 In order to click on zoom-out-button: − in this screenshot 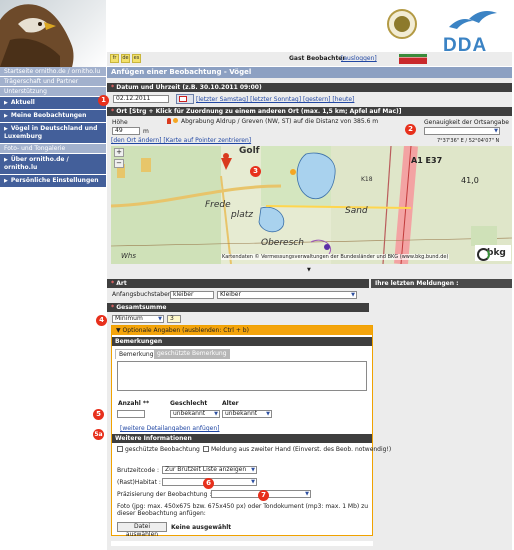, I will do `click(119, 163)`.